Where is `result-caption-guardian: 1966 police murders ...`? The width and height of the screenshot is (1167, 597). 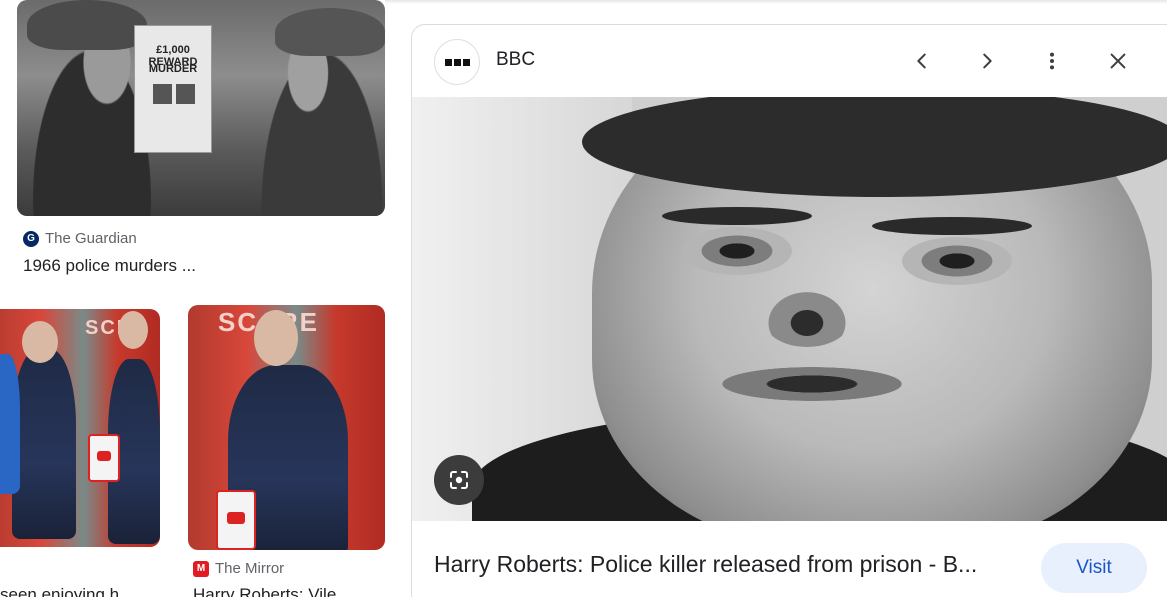
result-caption-guardian: 1966 police murders ... is located at coordinates (203, 266).